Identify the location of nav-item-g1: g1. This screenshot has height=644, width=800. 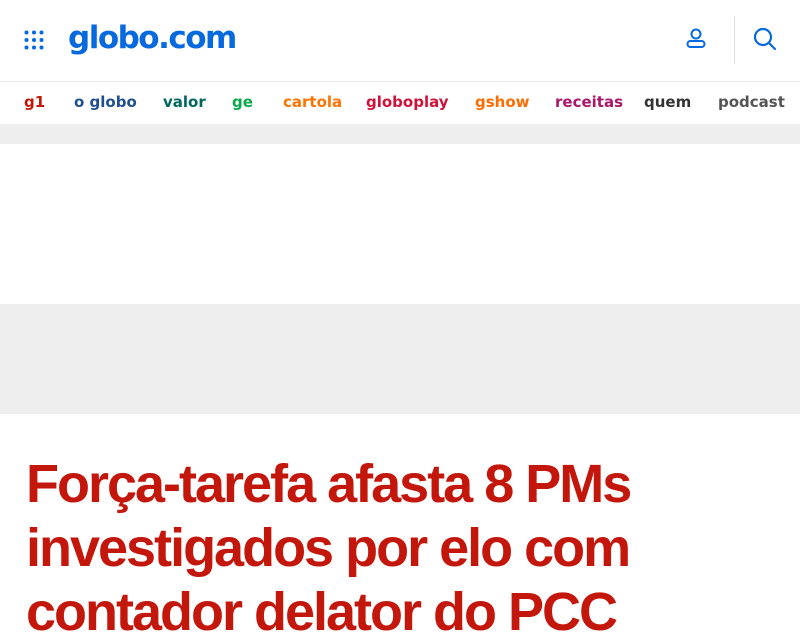
(34, 102).